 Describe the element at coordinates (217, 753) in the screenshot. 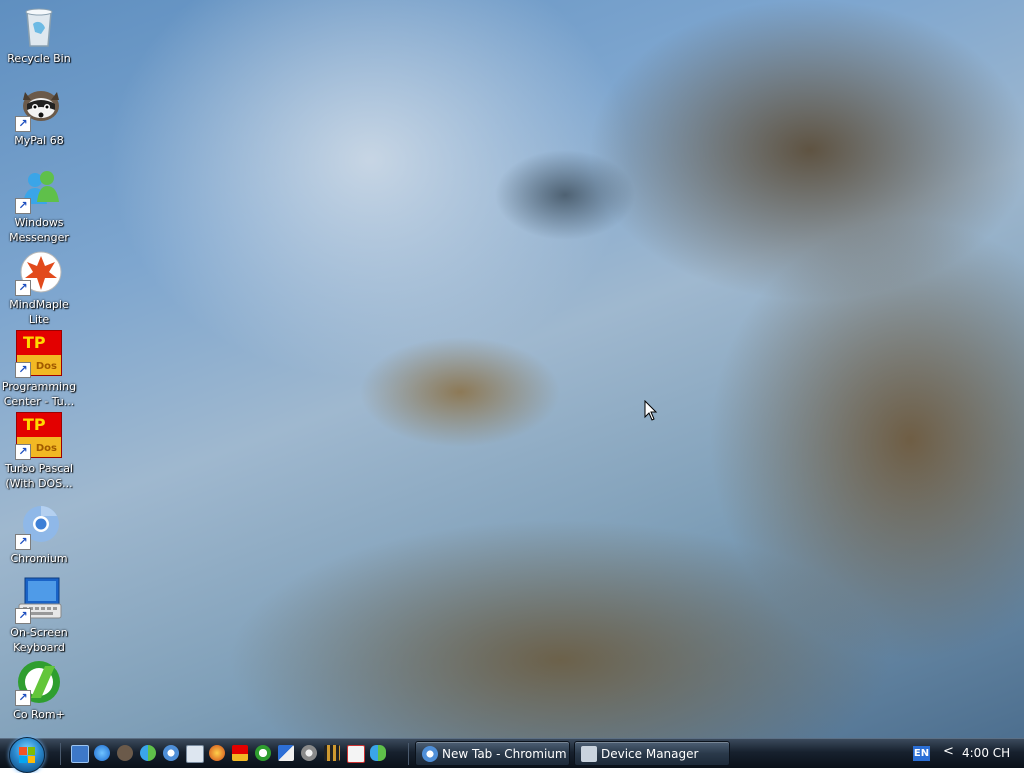

I see `tool-icon` at that location.